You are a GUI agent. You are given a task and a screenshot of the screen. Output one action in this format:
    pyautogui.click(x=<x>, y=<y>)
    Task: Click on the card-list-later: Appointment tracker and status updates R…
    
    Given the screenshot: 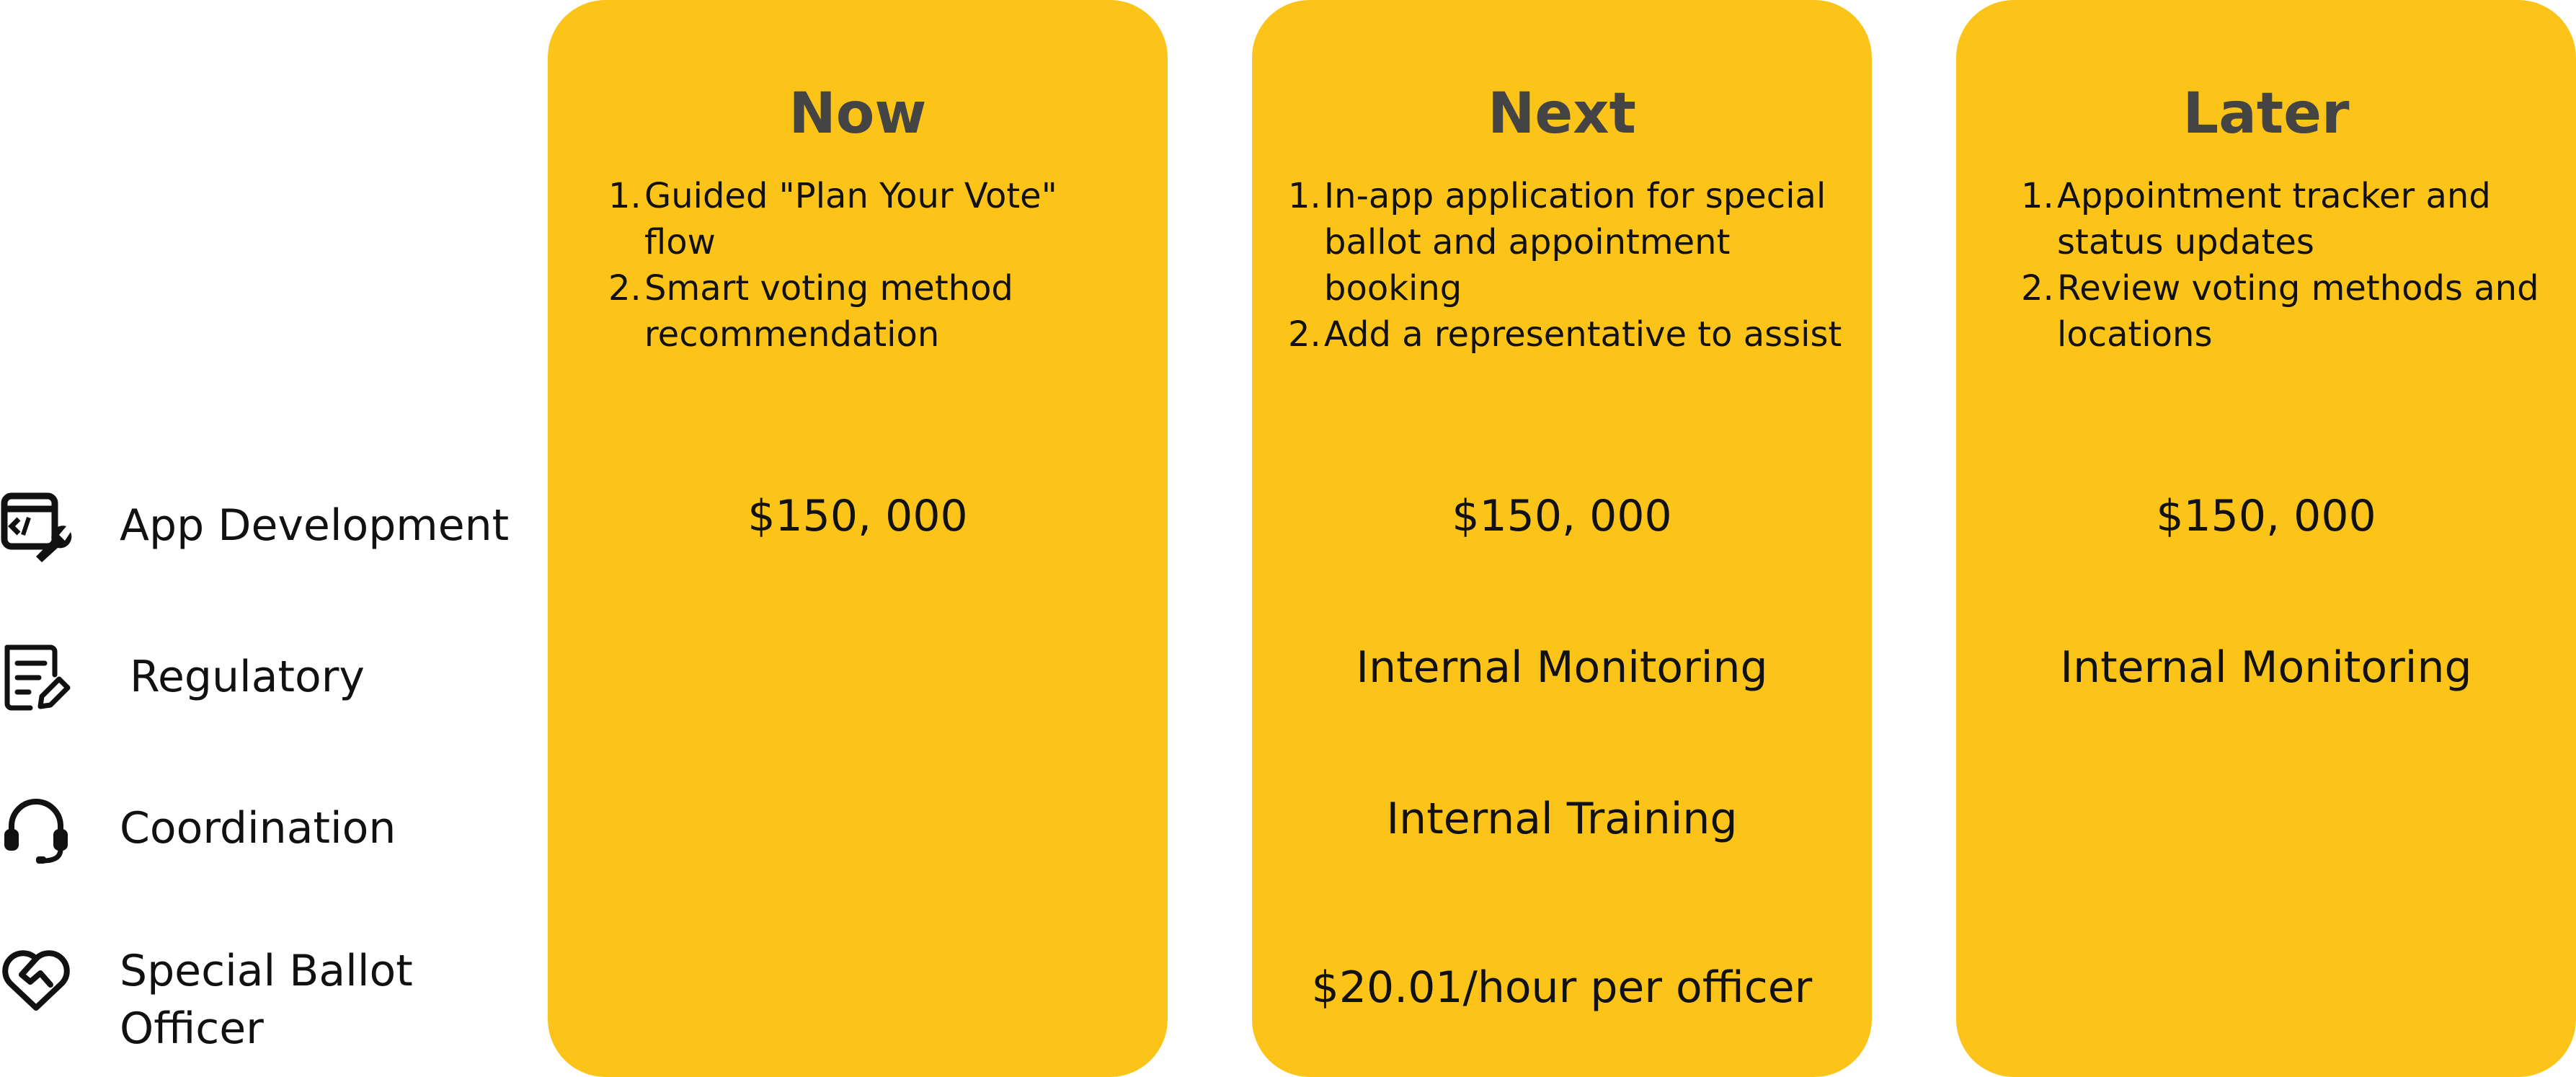 What is the action you would take?
    pyautogui.click(x=2287, y=265)
    